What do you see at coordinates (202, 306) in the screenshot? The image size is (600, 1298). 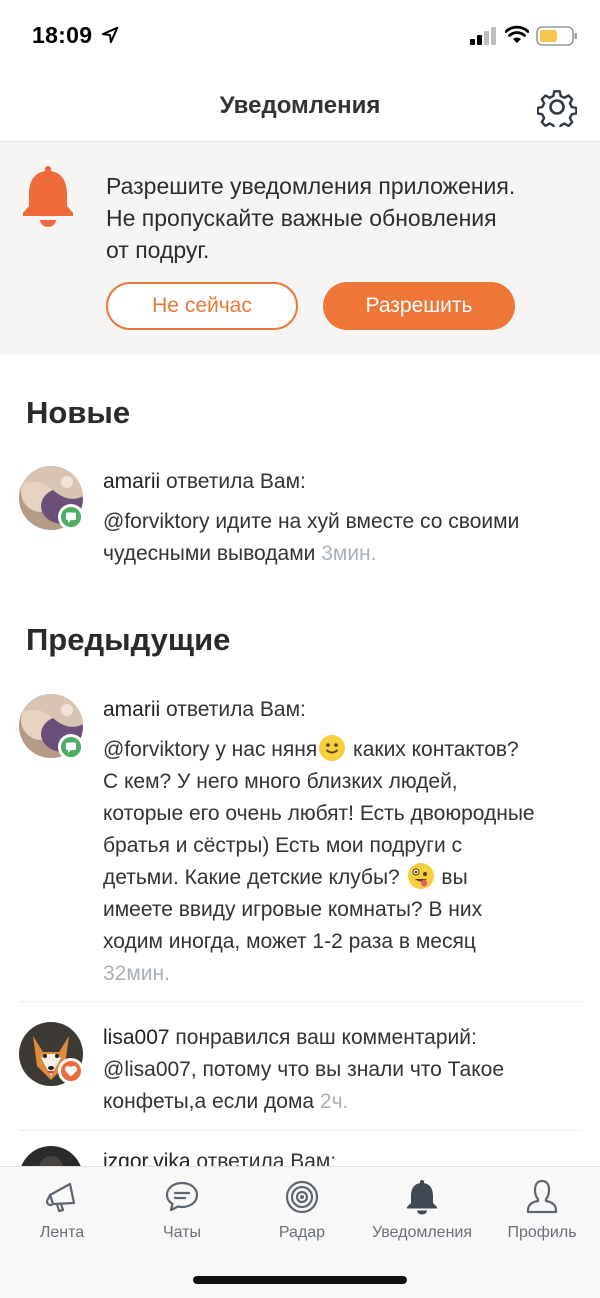 I see `not-now-button: Не сейчас` at bounding box center [202, 306].